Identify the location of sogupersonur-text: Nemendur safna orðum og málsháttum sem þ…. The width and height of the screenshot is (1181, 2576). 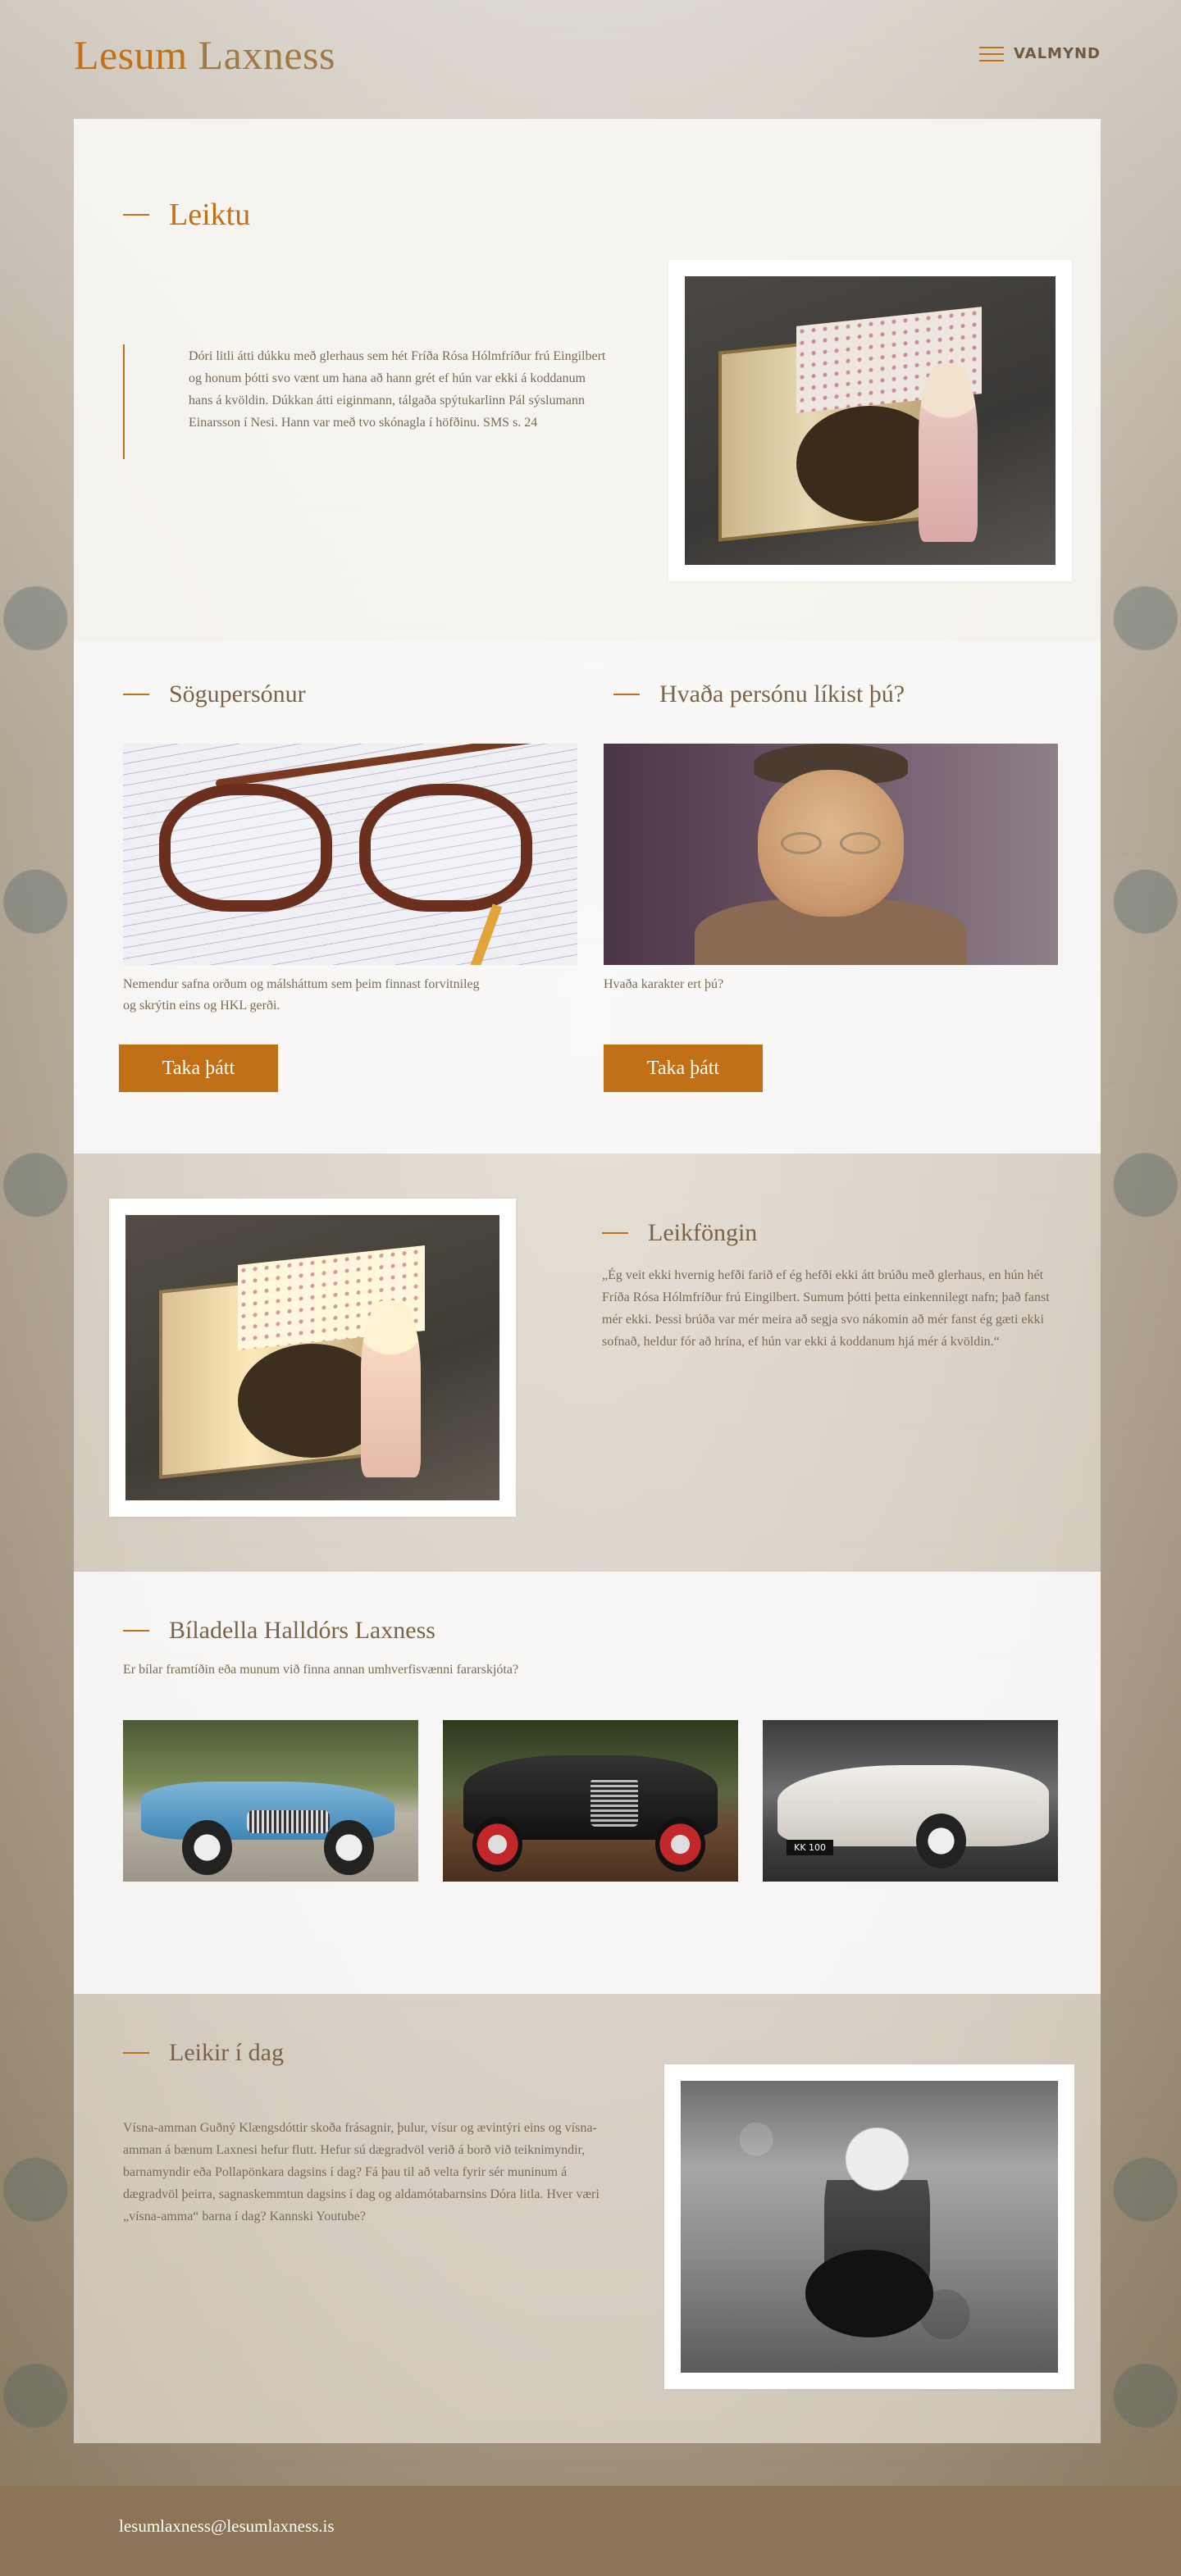
(301, 995).